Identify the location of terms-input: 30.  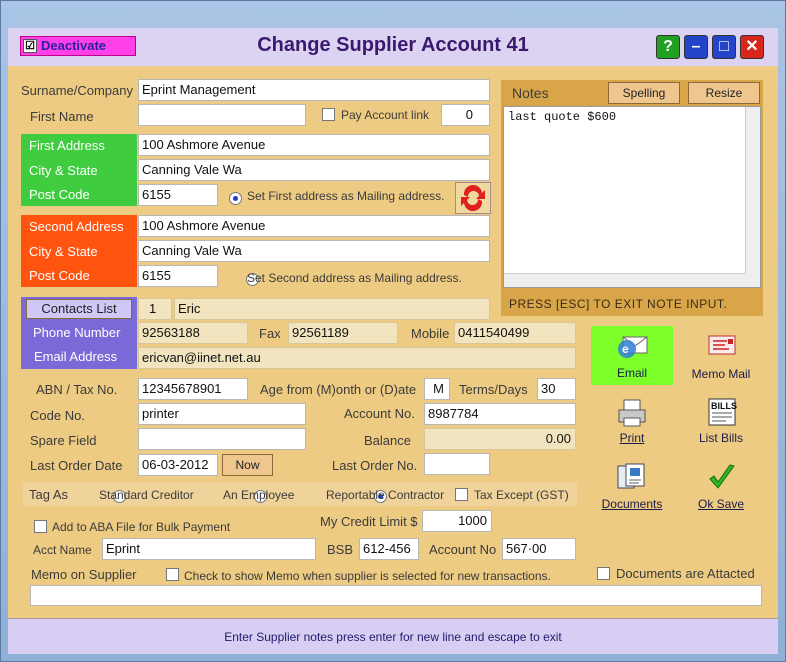
(556, 389).